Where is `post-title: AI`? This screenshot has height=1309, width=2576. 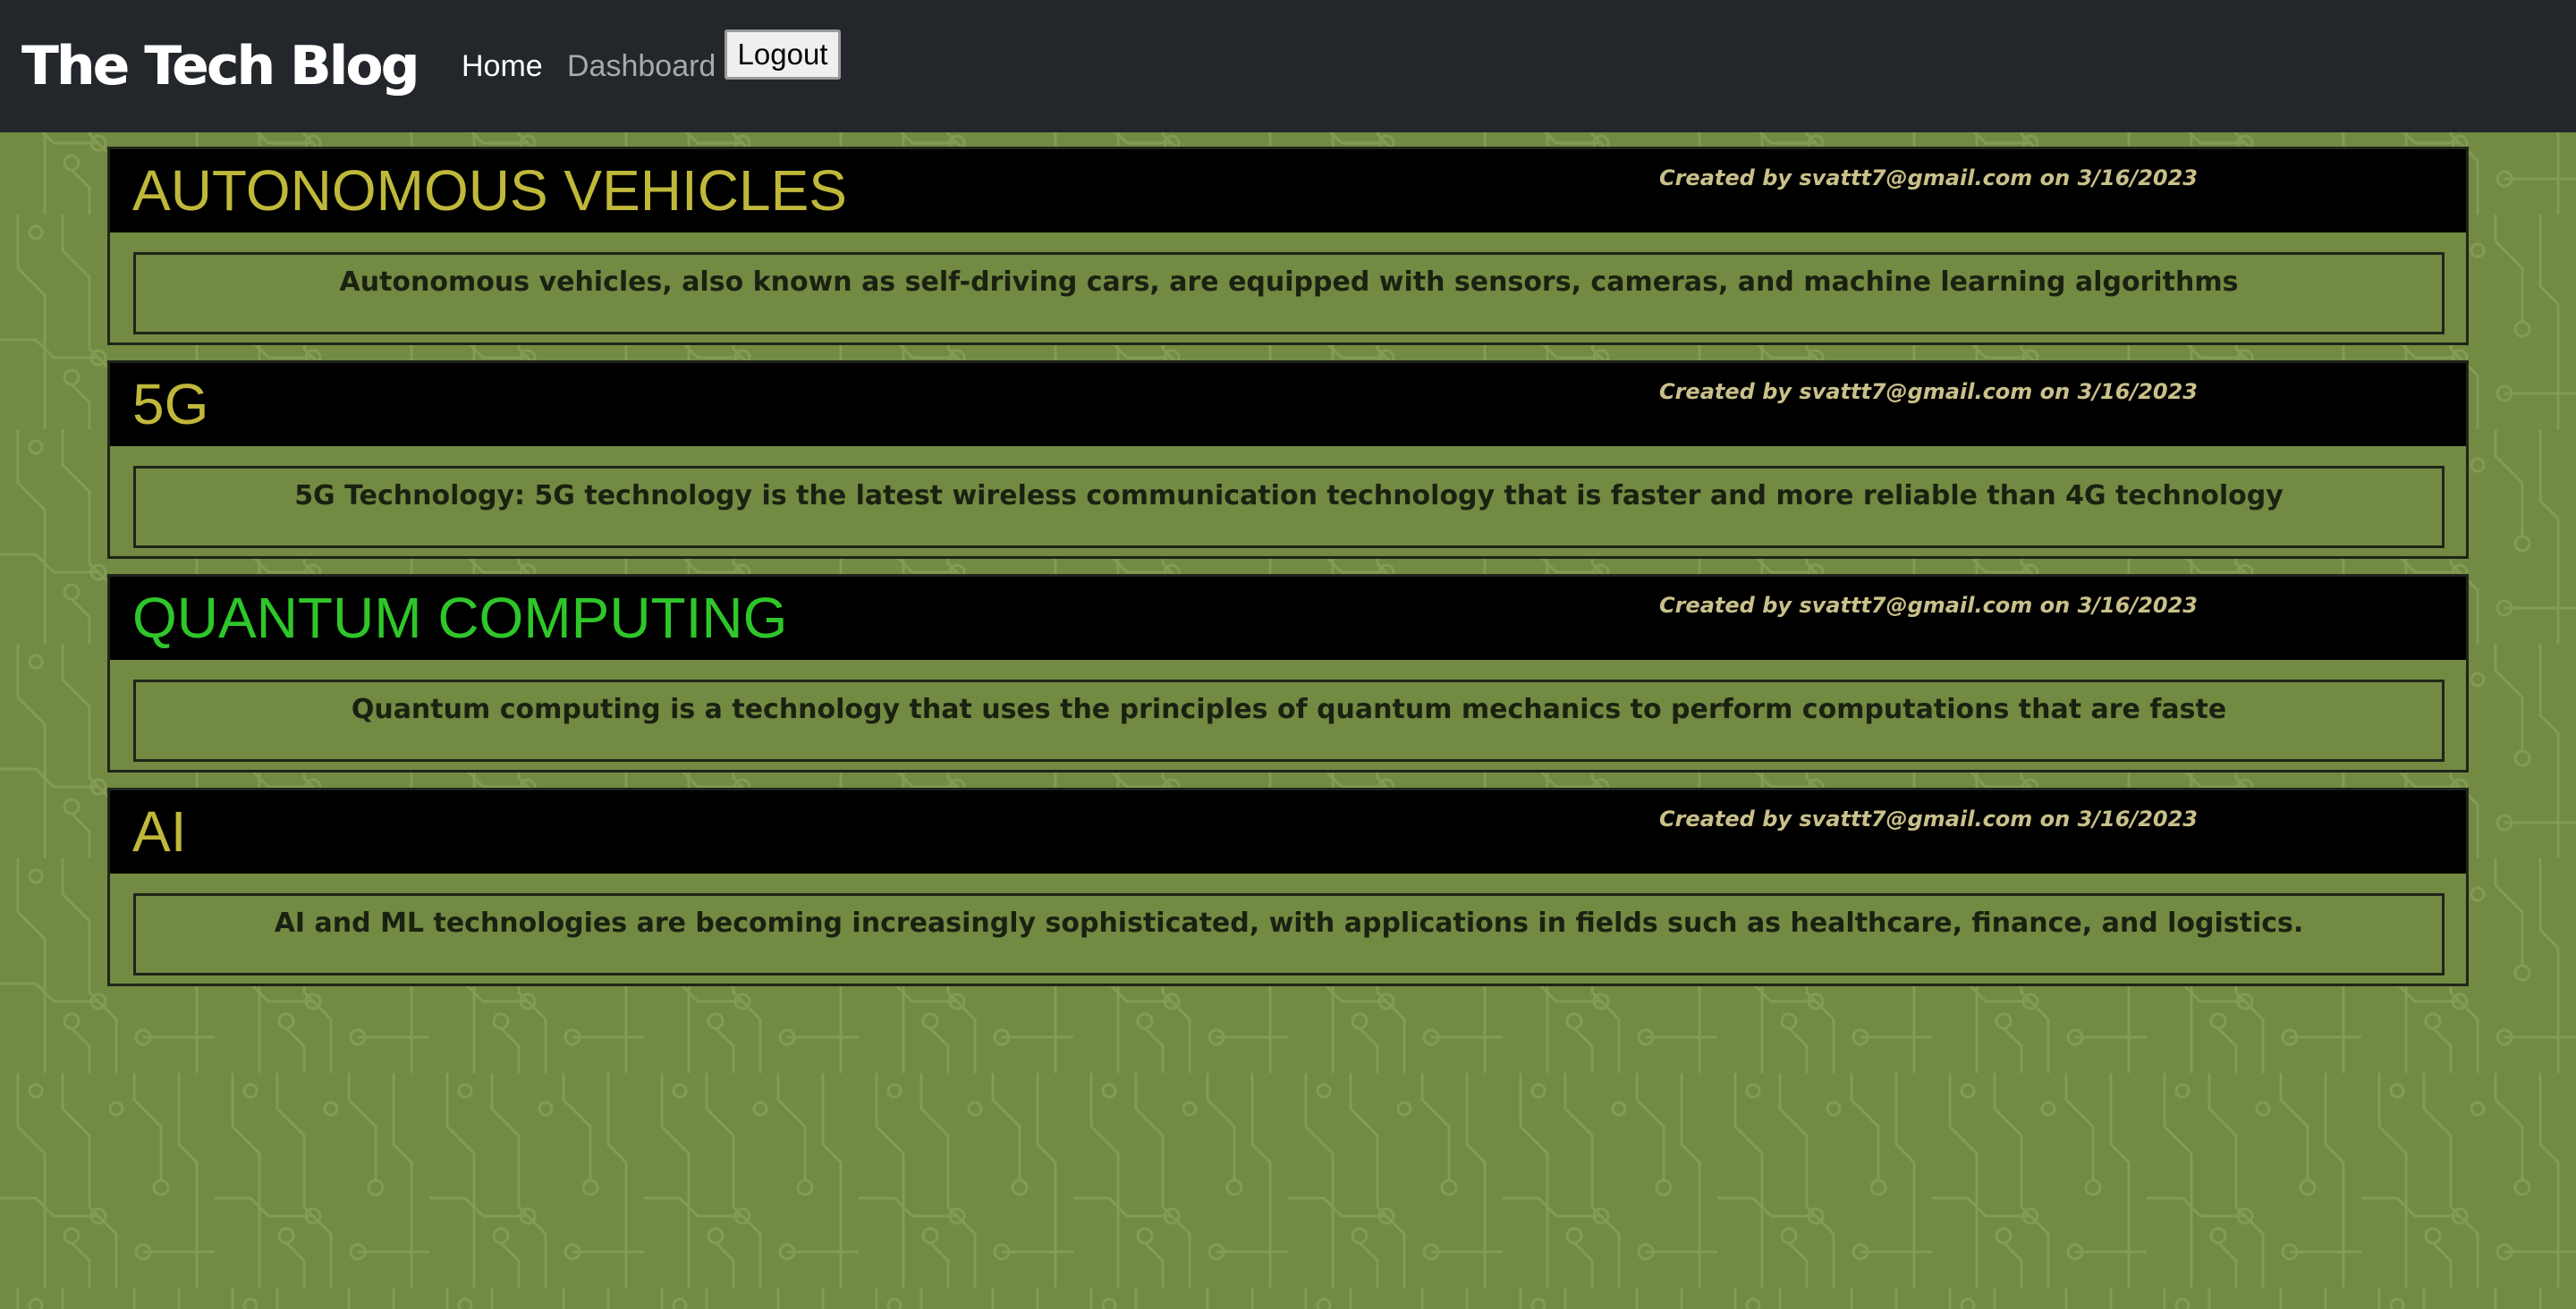 post-title: AI is located at coordinates (159, 831).